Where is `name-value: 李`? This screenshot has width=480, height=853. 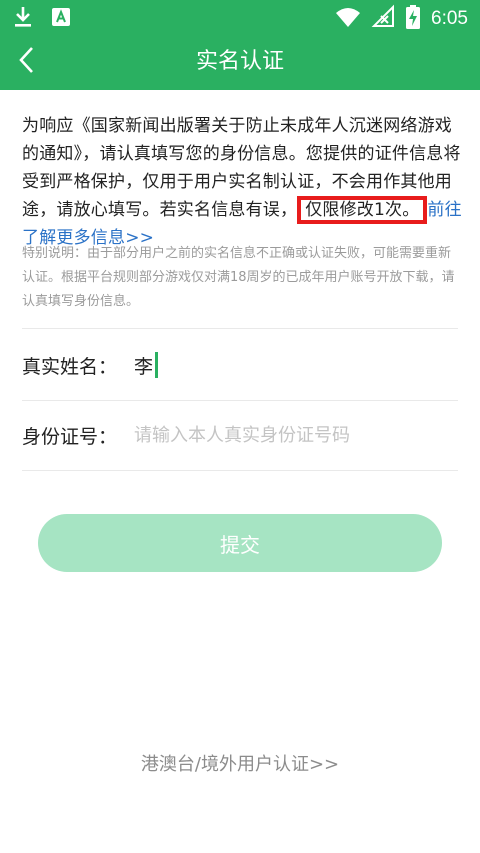 name-value: 李 is located at coordinates (144, 366).